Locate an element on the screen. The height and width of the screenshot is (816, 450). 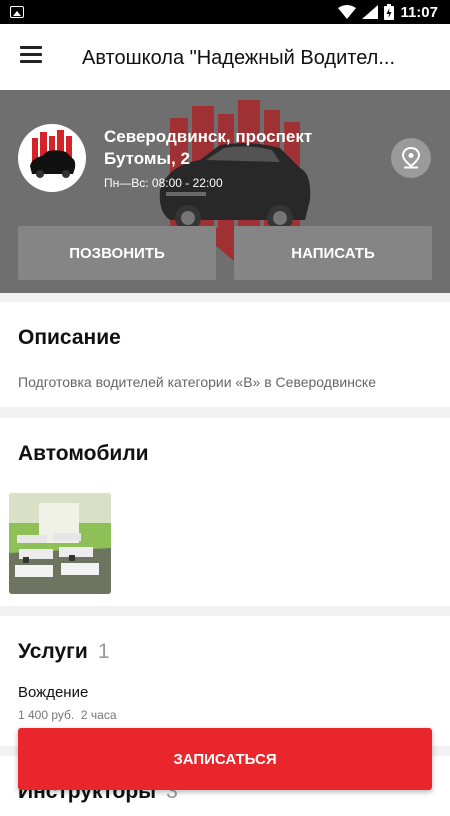
status-icons: 11:07 is located at coordinates (388, 12).